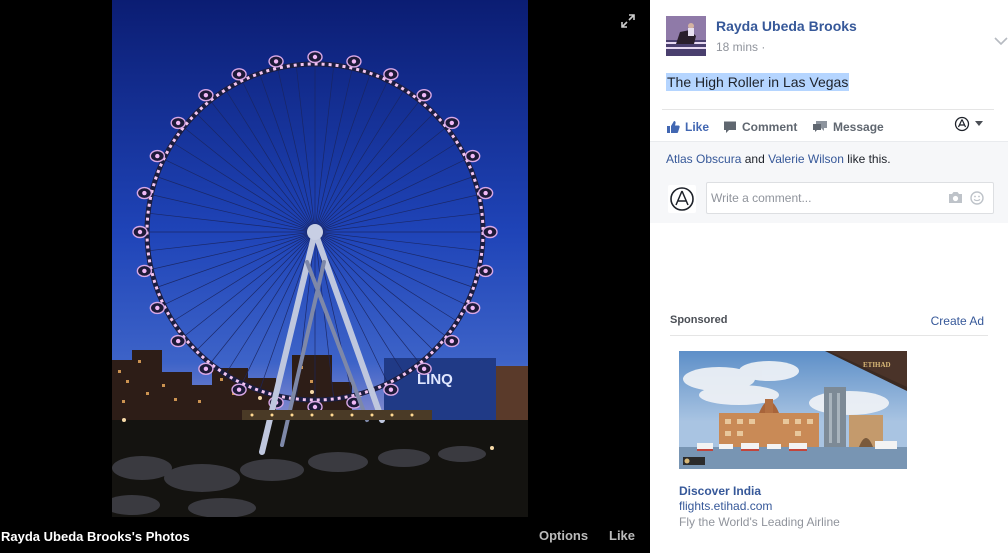  Describe the element at coordinates (955, 197) in the screenshot. I see `camera-icon` at that location.